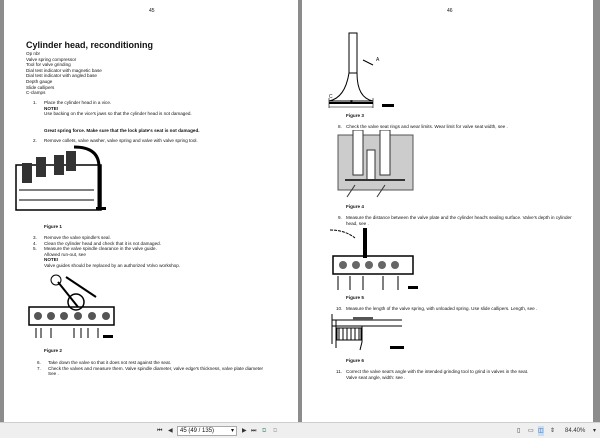  I want to click on step-number: 11., so click(339, 371).